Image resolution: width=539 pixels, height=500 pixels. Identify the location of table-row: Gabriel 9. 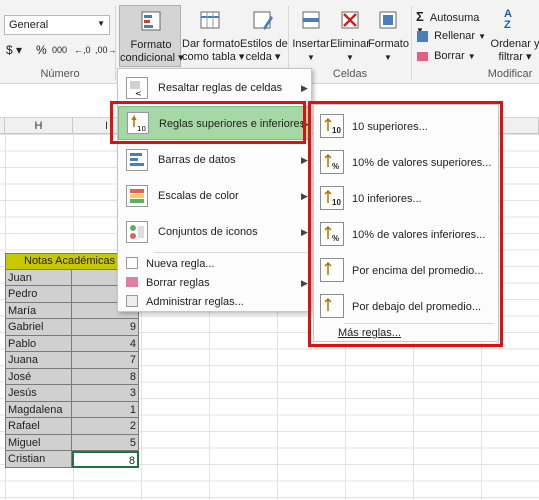
(72, 327).